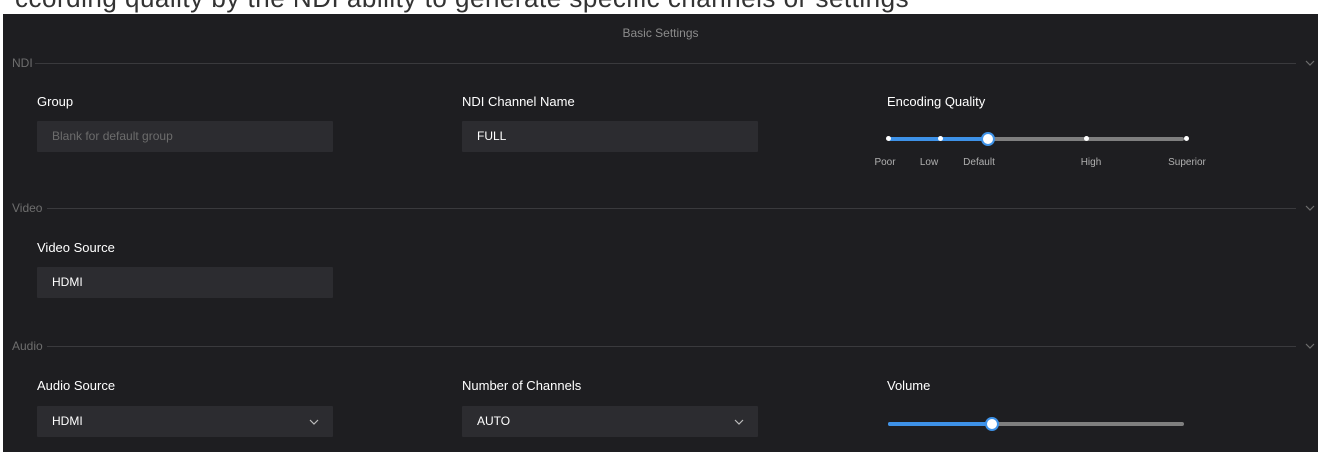 The image size is (1318, 452). I want to click on group-label: Group, so click(55, 101).